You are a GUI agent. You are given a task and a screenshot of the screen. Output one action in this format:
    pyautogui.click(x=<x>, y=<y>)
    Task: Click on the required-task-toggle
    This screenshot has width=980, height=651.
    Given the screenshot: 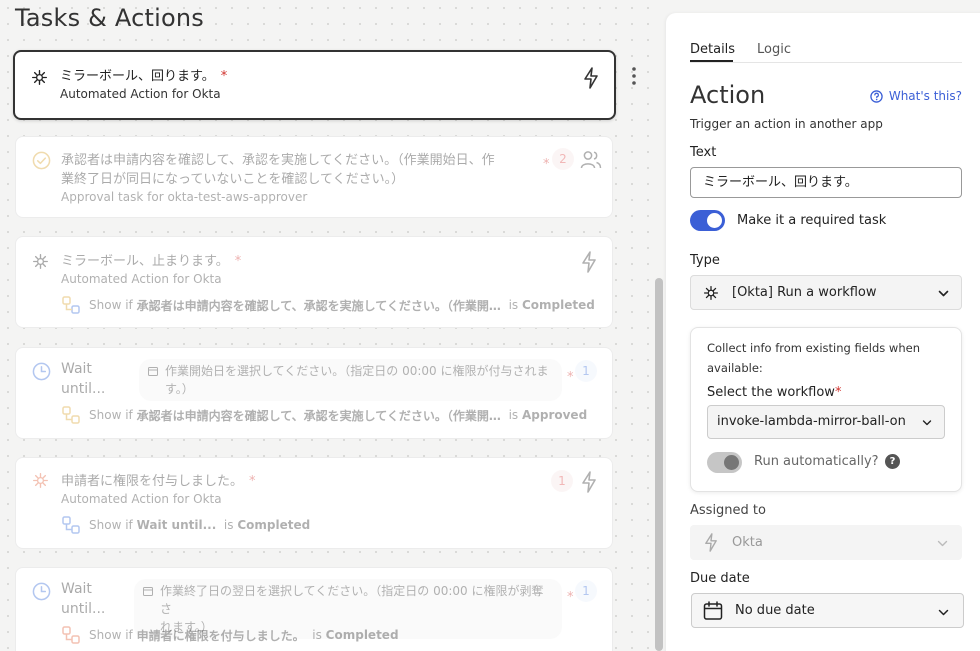 What is the action you would take?
    pyautogui.click(x=707, y=220)
    